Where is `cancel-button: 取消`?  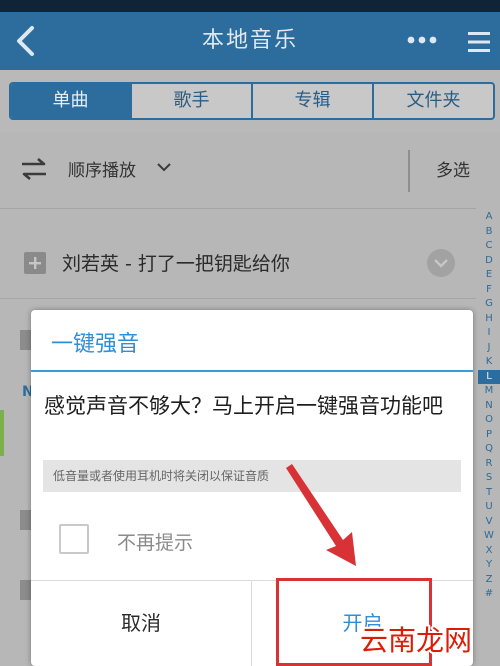 cancel-button: 取消 is located at coordinates (141, 623).